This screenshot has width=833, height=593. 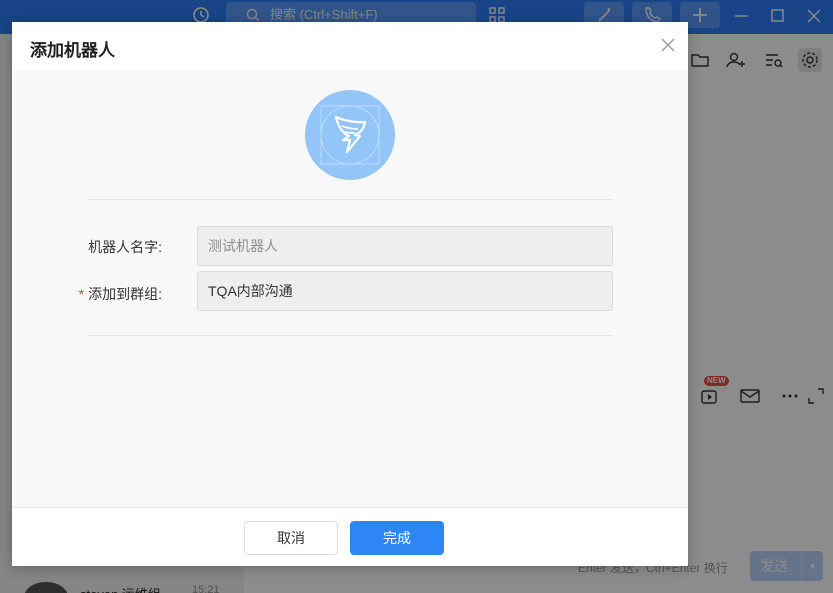 I want to click on group-input, so click(x=405, y=291).